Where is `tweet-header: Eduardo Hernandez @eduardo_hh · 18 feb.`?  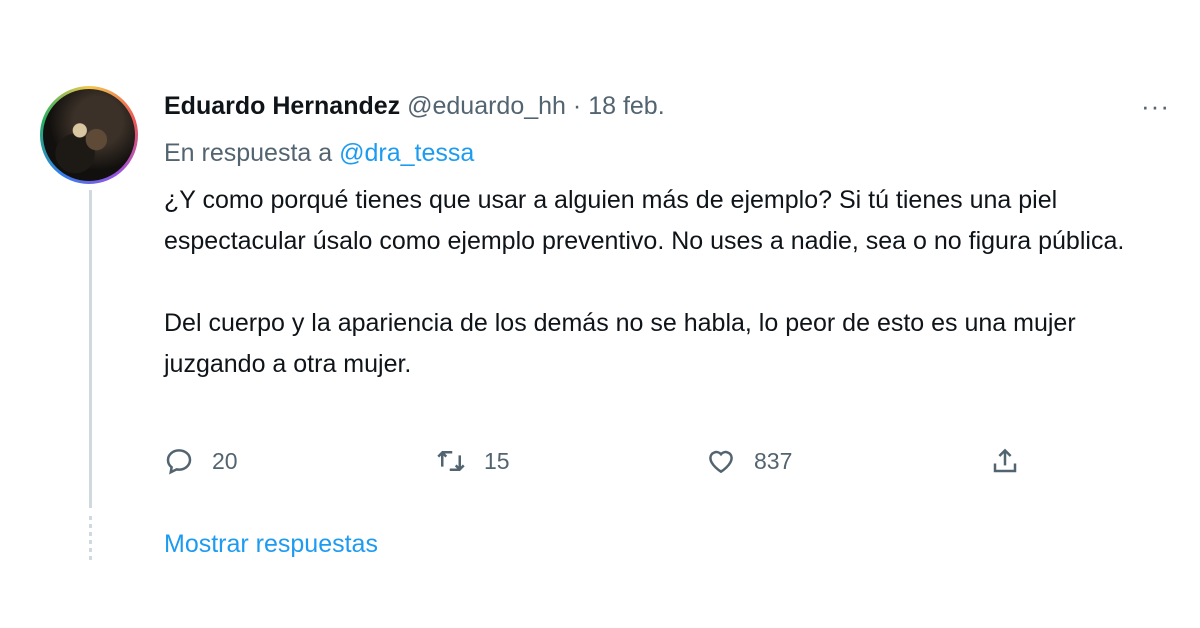 tweet-header: Eduardo Hernandez @eduardo_hh · 18 feb. is located at coordinates (414, 106).